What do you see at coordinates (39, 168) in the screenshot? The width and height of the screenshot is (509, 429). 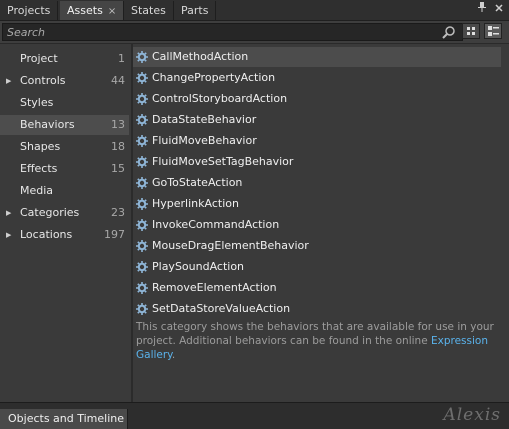 I see `category-label: Effects` at bounding box center [39, 168].